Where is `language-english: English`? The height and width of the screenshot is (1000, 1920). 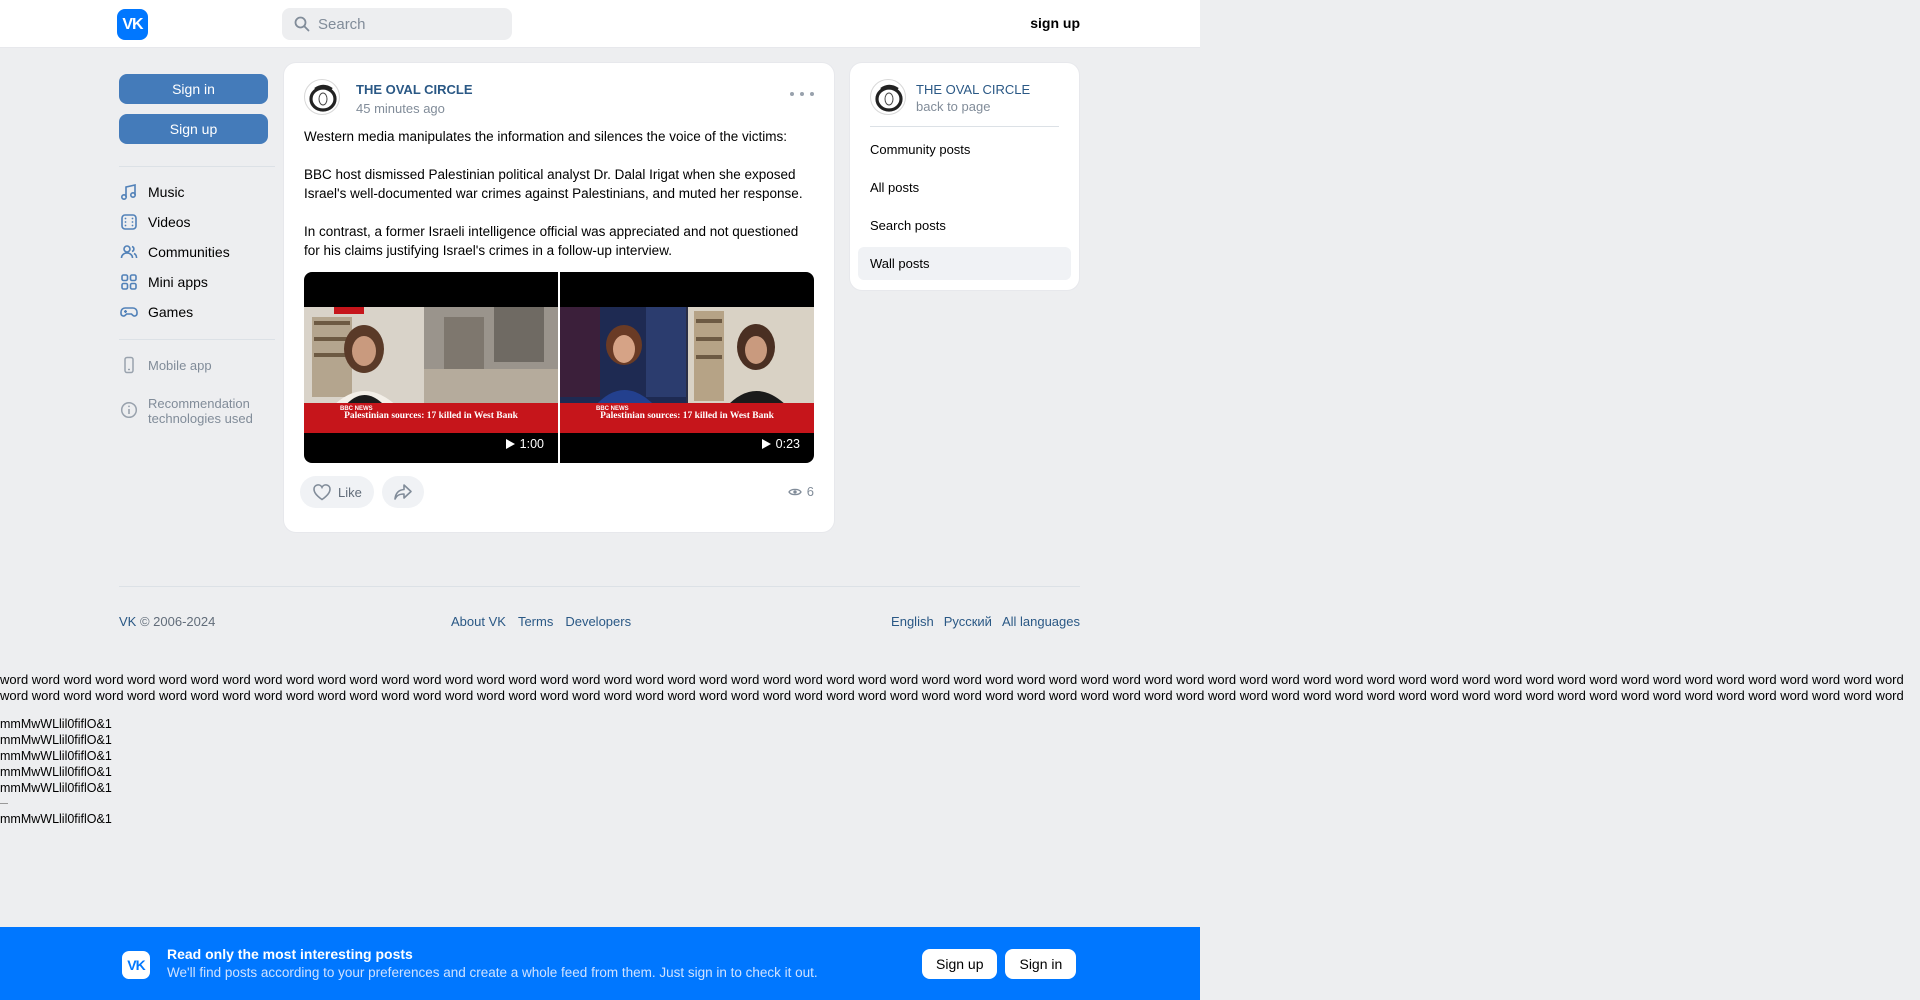 language-english: English is located at coordinates (912, 621).